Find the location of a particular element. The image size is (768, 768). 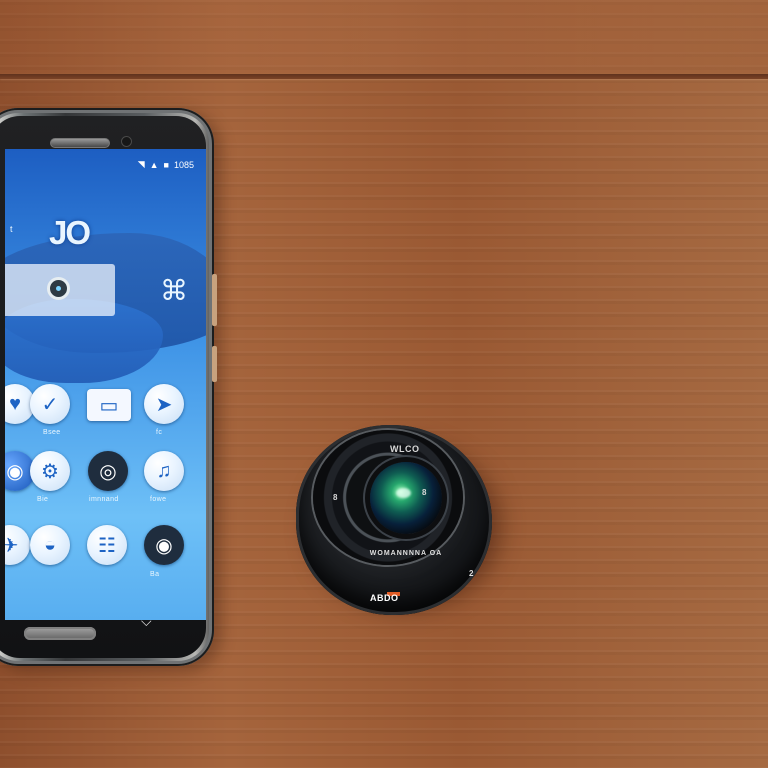

app-label: imnnand is located at coordinates (104, 499).